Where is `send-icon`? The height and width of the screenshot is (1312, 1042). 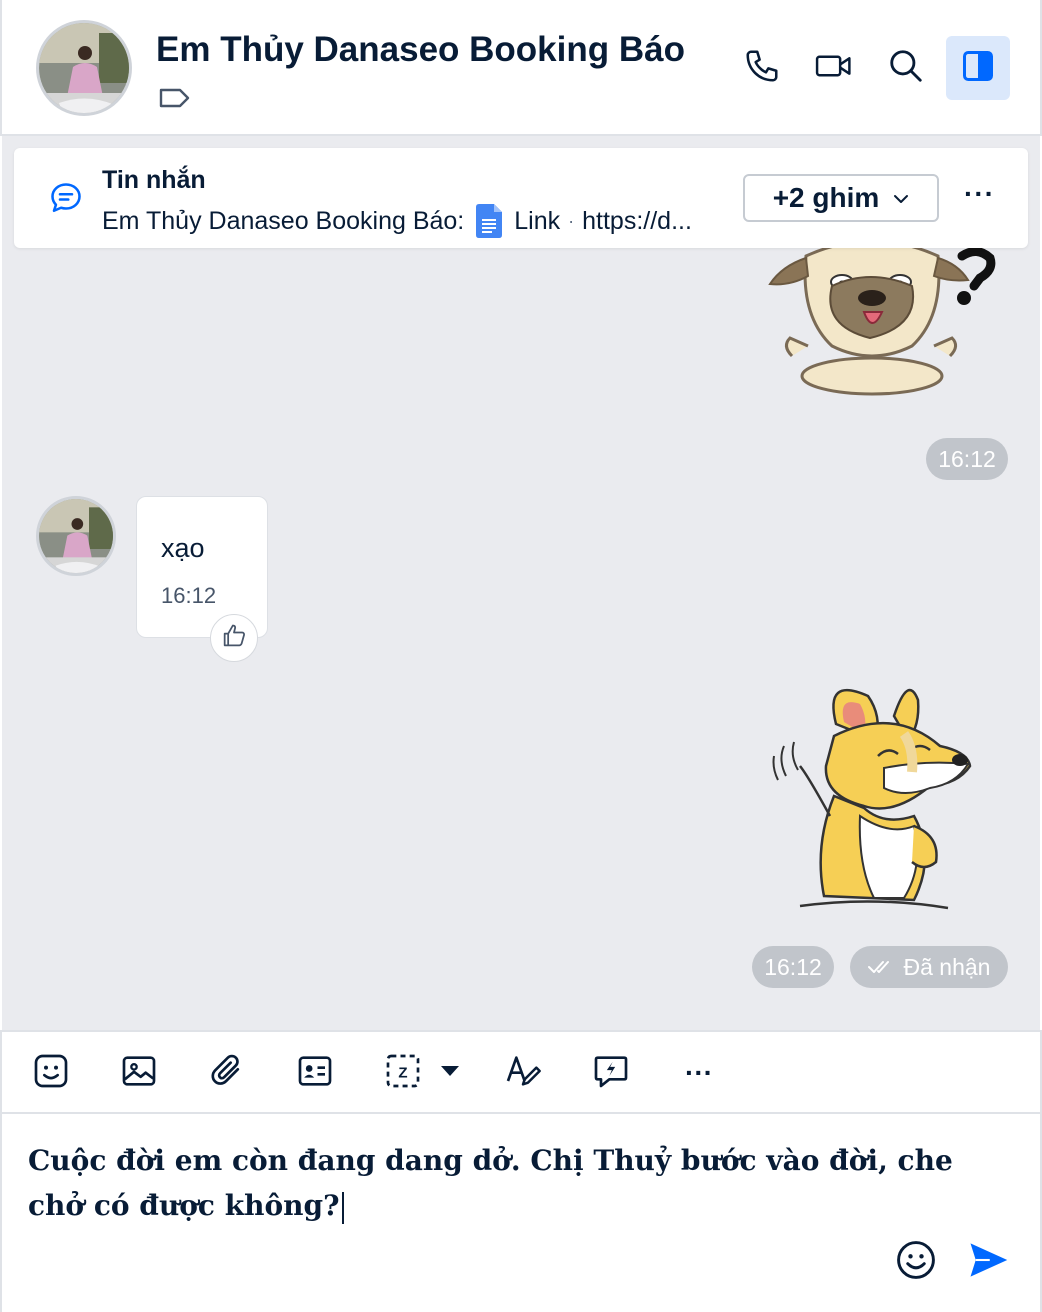
send-icon is located at coordinates (988, 1262).